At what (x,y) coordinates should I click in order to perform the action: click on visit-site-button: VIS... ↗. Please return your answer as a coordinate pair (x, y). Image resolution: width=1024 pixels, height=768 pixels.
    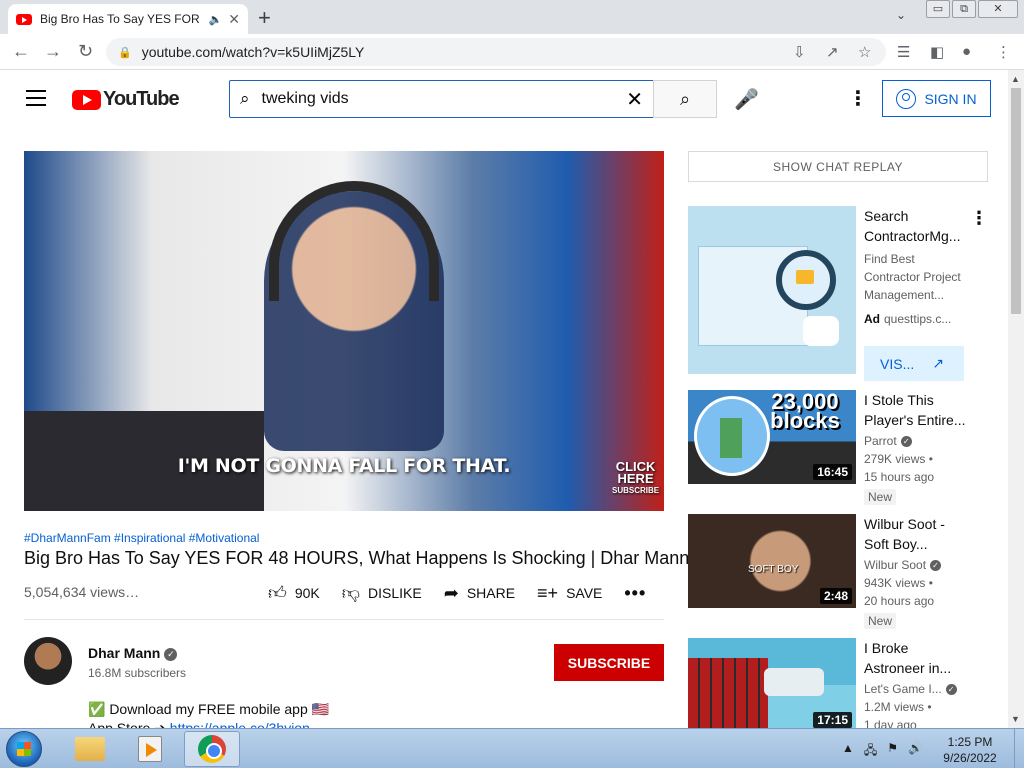
    Looking at the image, I should click on (914, 363).